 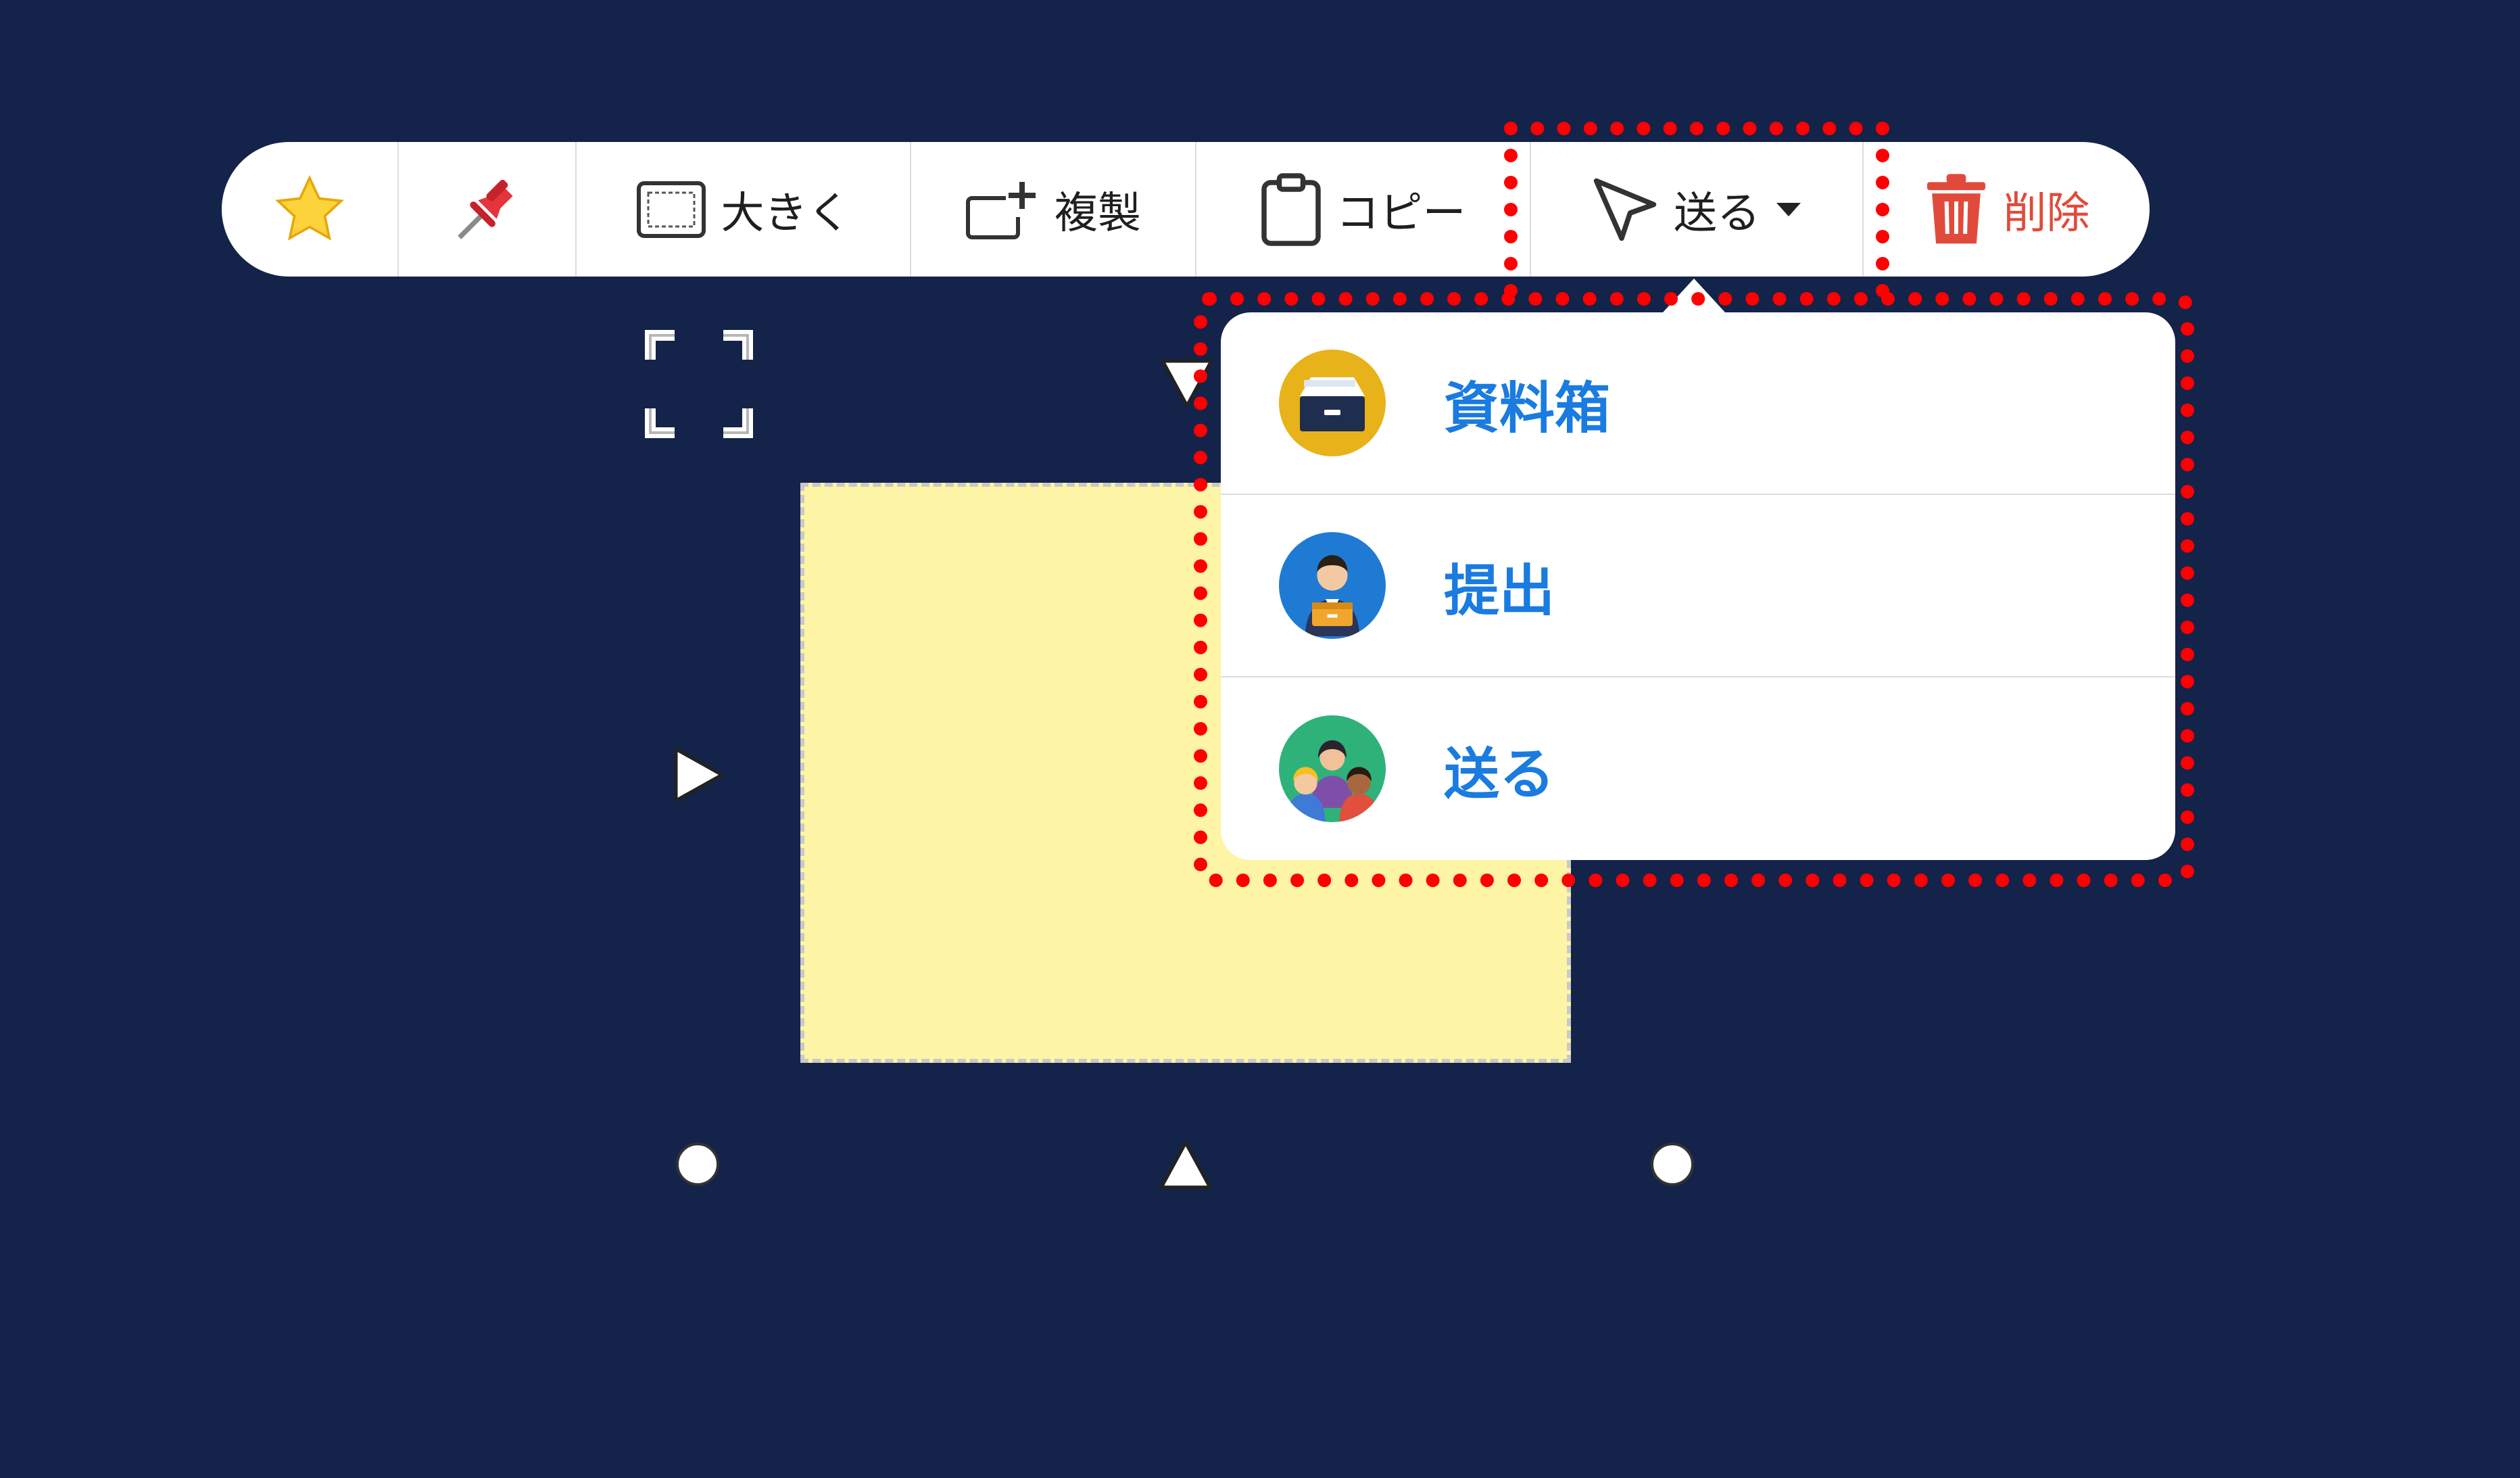 I want to click on handle-left-triangle, so click(x=699, y=774).